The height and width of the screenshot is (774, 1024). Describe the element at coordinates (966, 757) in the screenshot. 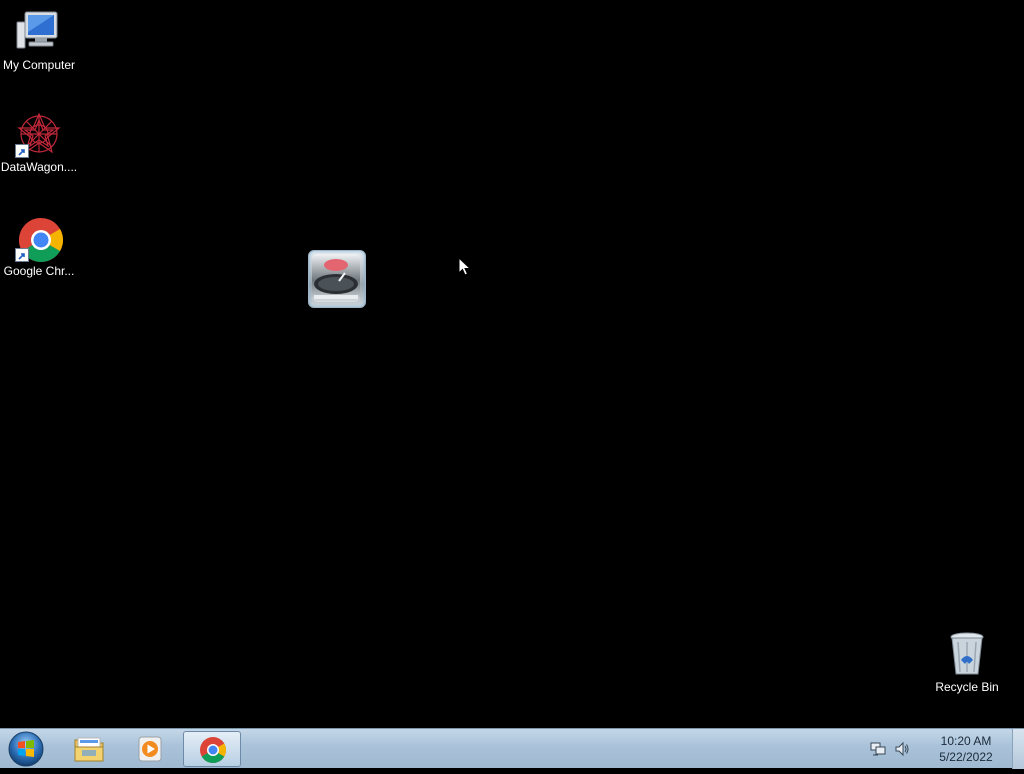

I see `clock-date: 5/22/2022` at that location.